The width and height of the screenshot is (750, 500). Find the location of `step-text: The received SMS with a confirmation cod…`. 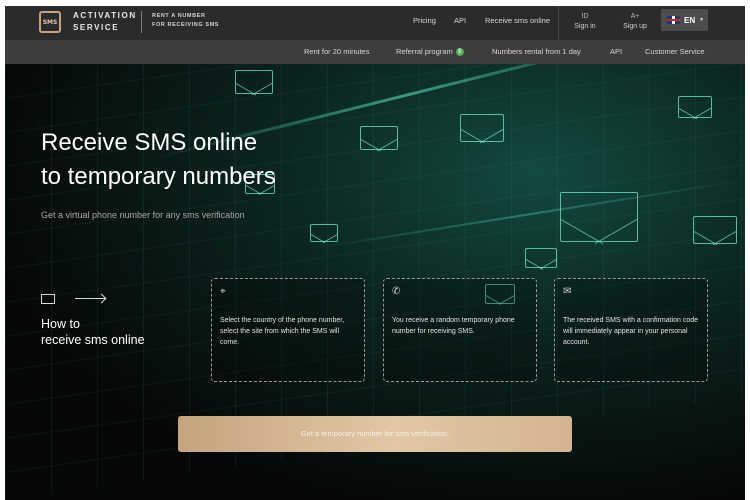

step-text: The received SMS with a confirmation cod… is located at coordinates (631, 331).